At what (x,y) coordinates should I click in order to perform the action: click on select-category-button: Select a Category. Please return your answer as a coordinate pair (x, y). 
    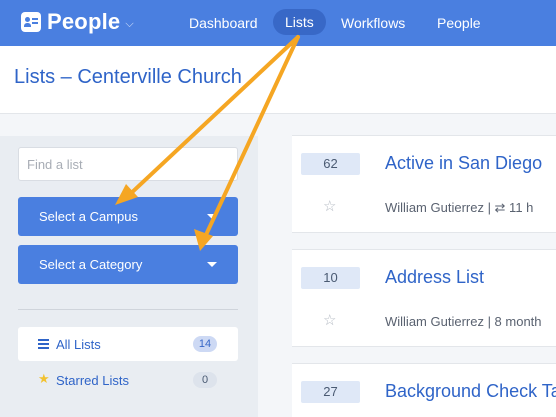
    Looking at the image, I should click on (128, 264).